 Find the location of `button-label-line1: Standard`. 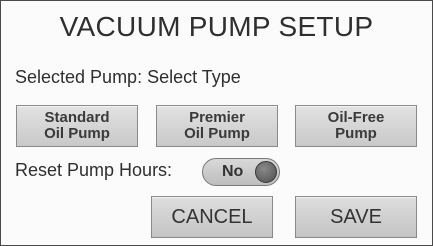

button-label-line1: Standard is located at coordinates (77, 117).